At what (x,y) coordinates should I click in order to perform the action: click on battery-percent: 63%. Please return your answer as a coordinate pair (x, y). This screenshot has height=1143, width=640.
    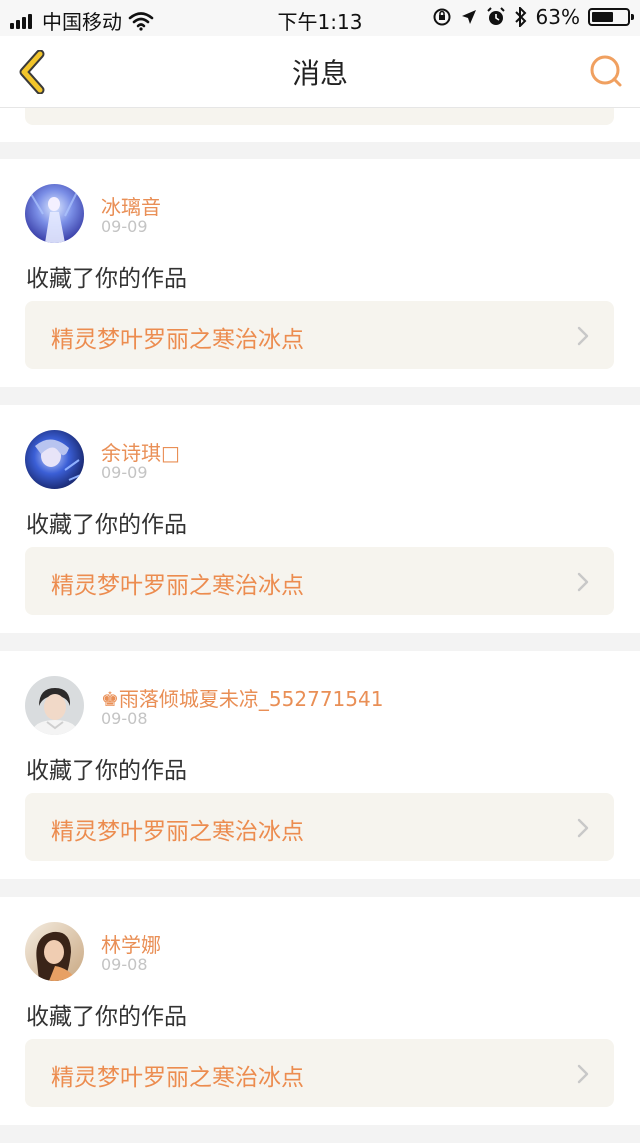
    Looking at the image, I should click on (557, 17).